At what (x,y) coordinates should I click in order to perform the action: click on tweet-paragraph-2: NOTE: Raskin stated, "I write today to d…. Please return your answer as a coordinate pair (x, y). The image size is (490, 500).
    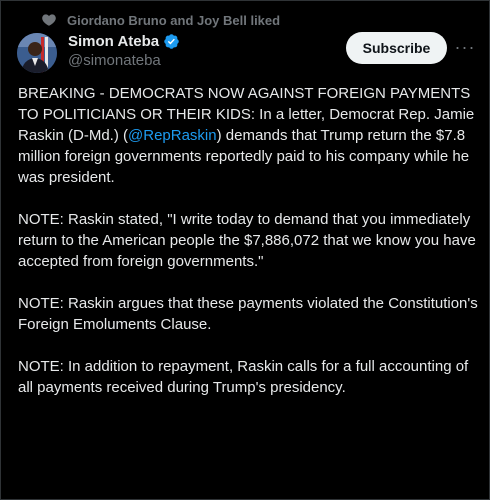
    Looking at the image, I should click on (247, 240).